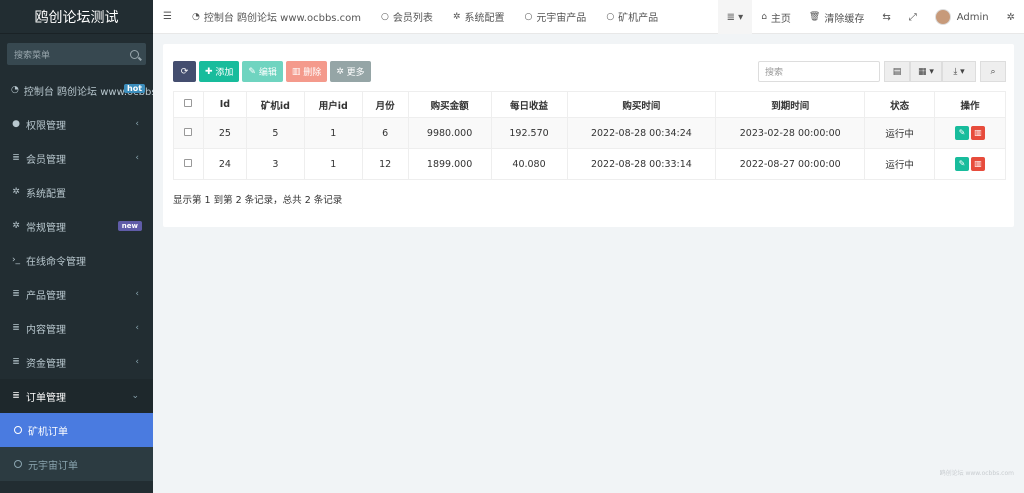 This screenshot has height=493, width=1024. I want to click on sidebar-item-funds: ≣ 资金管理 ‹, so click(76, 362).